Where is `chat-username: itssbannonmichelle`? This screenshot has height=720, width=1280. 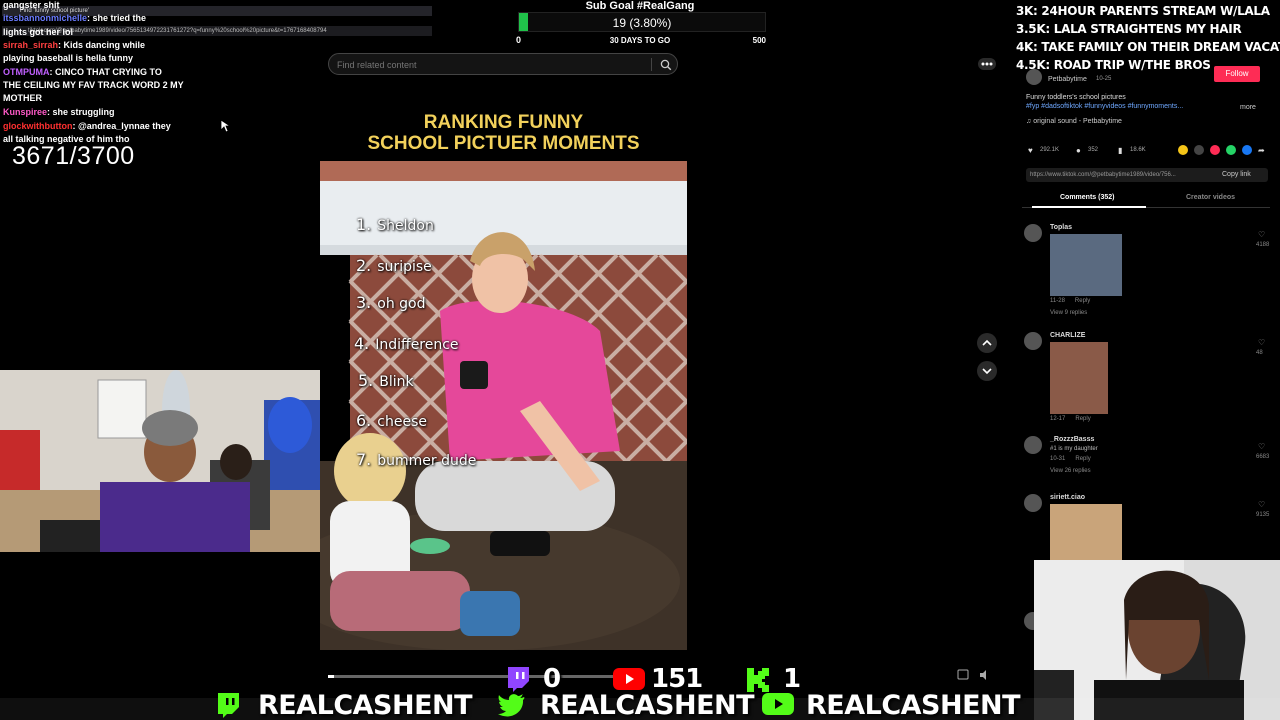 chat-username: itssbannonmichelle is located at coordinates (45, 18).